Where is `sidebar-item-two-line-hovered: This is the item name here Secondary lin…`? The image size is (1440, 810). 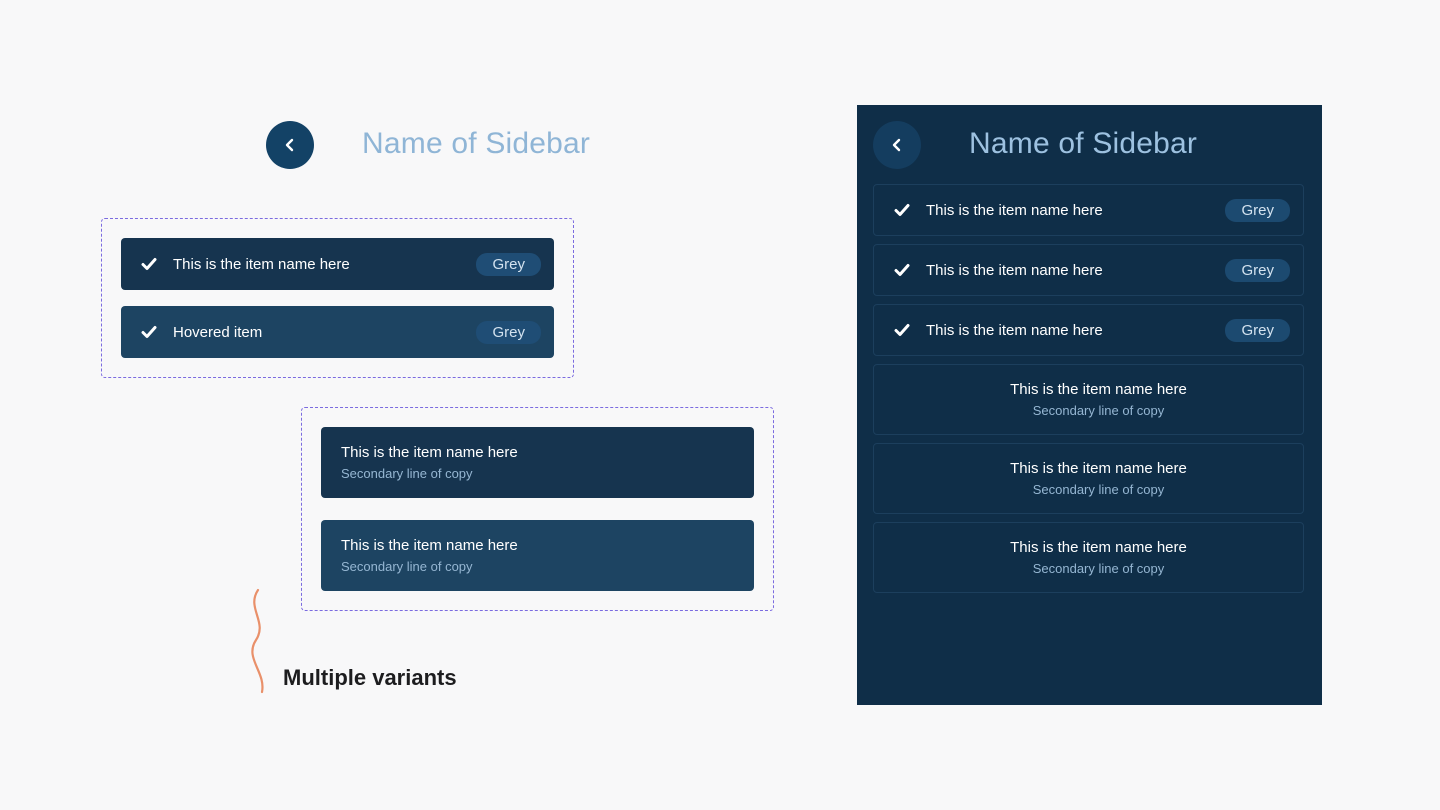
sidebar-item-two-line-hovered: This is the item name here Secondary lin… is located at coordinates (537, 555).